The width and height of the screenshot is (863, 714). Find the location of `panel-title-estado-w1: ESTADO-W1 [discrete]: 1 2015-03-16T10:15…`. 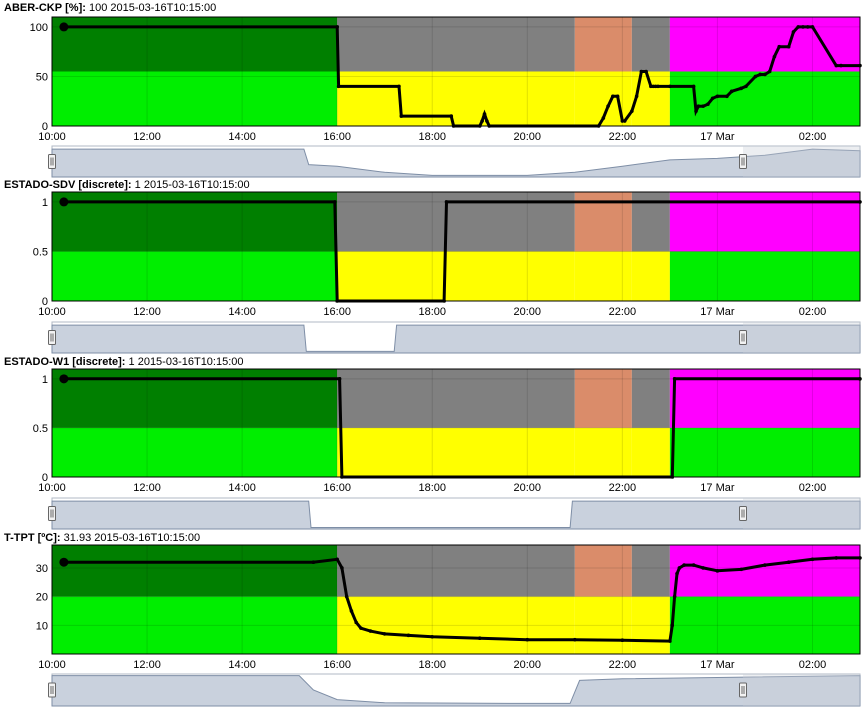

panel-title-estado-w1: ESTADO-W1 [discrete]: 1 2015-03-16T10:15… is located at coordinates (124, 362).